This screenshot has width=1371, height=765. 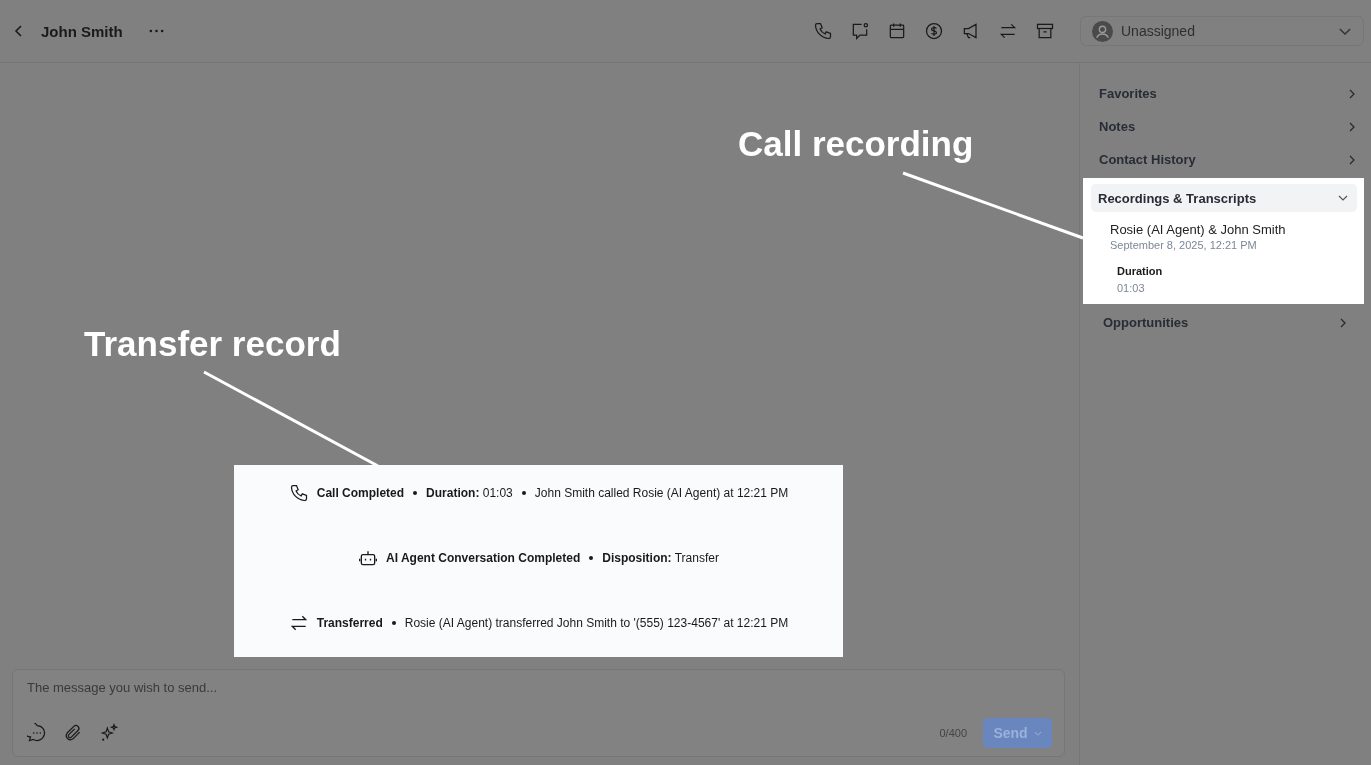 What do you see at coordinates (1102, 31) in the screenshot?
I see `avatar-icon` at bounding box center [1102, 31].